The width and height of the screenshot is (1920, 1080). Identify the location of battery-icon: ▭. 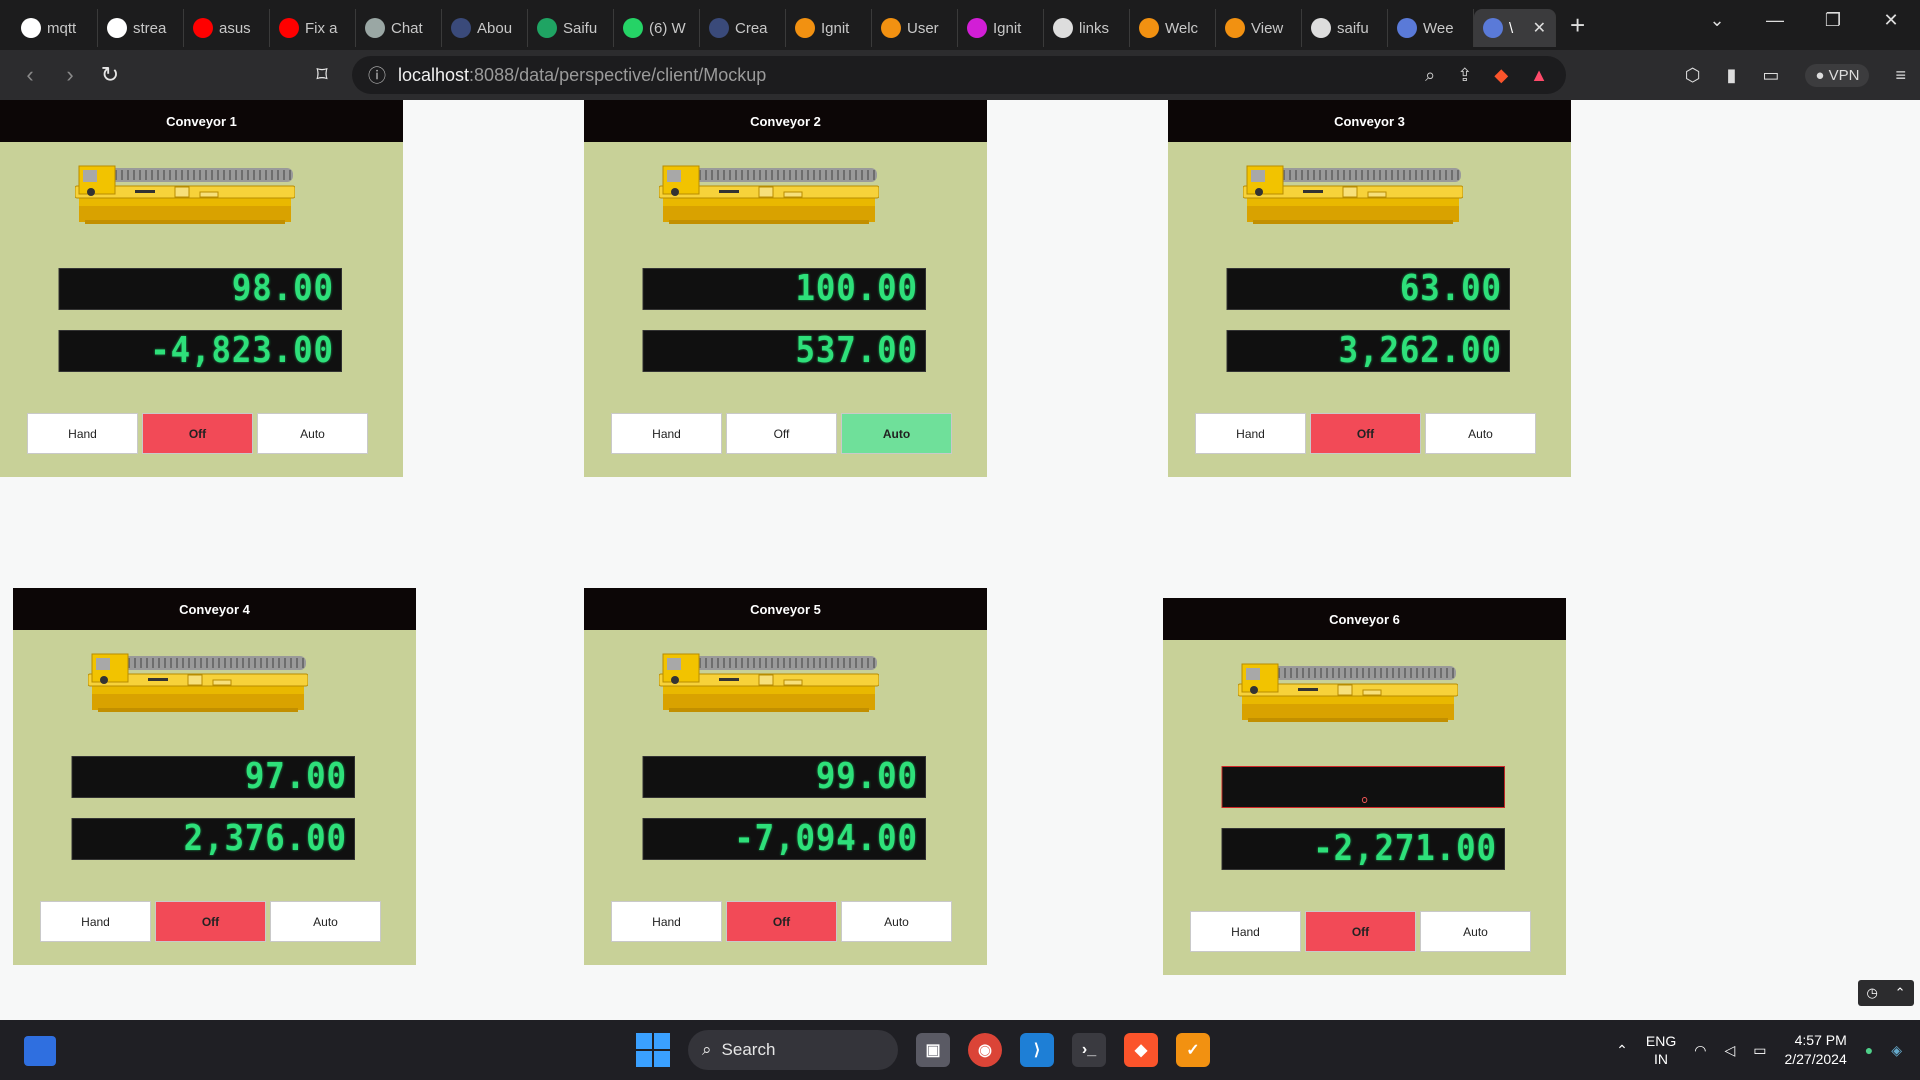
(1759, 1050).